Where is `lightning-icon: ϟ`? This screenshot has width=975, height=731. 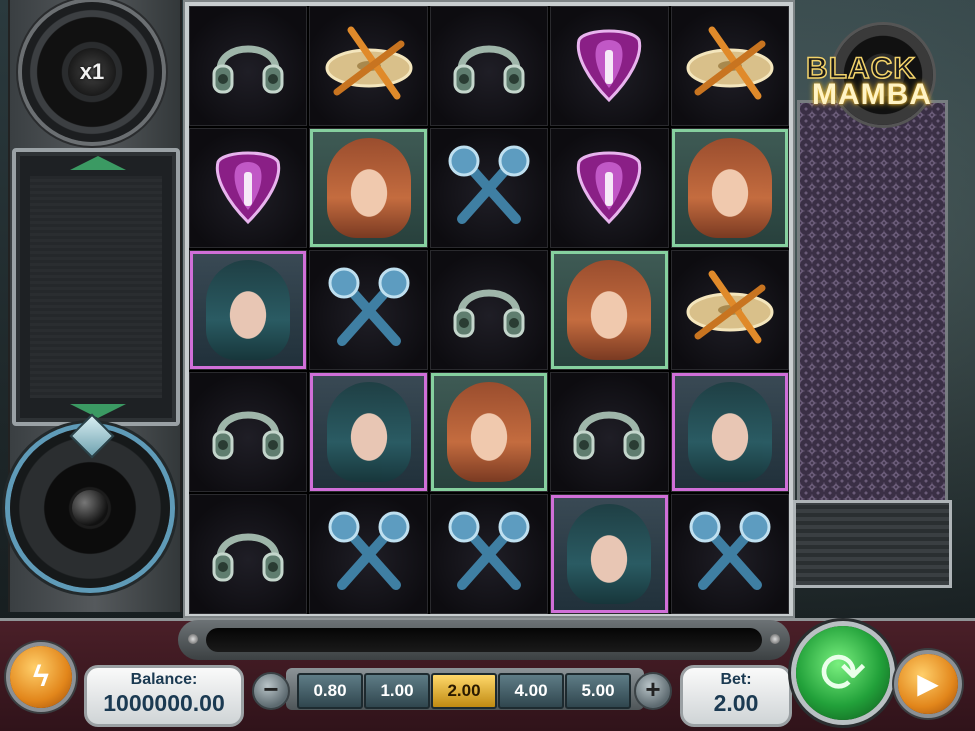
lightning-icon: ϟ is located at coordinates (41, 676).